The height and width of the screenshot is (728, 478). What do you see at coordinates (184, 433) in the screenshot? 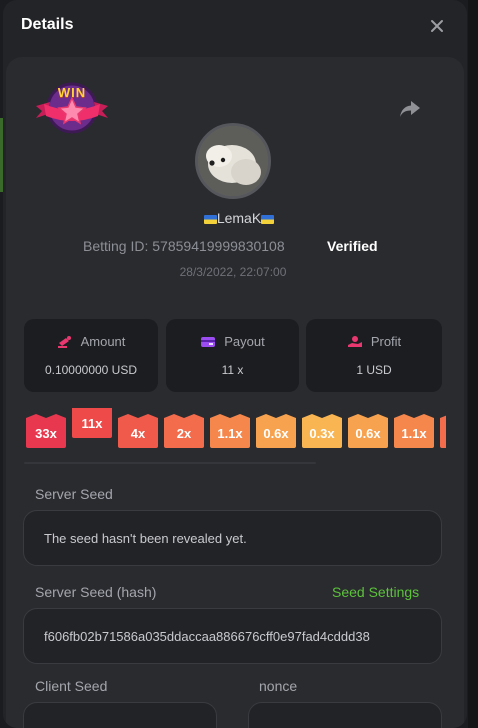
I see `multiplier-chip: 2x` at bounding box center [184, 433].